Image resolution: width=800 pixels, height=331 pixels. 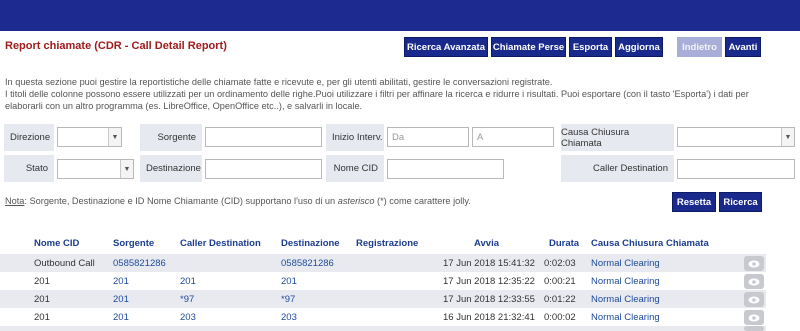 I want to click on destination-cell: 203, so click(x=289, y=317).